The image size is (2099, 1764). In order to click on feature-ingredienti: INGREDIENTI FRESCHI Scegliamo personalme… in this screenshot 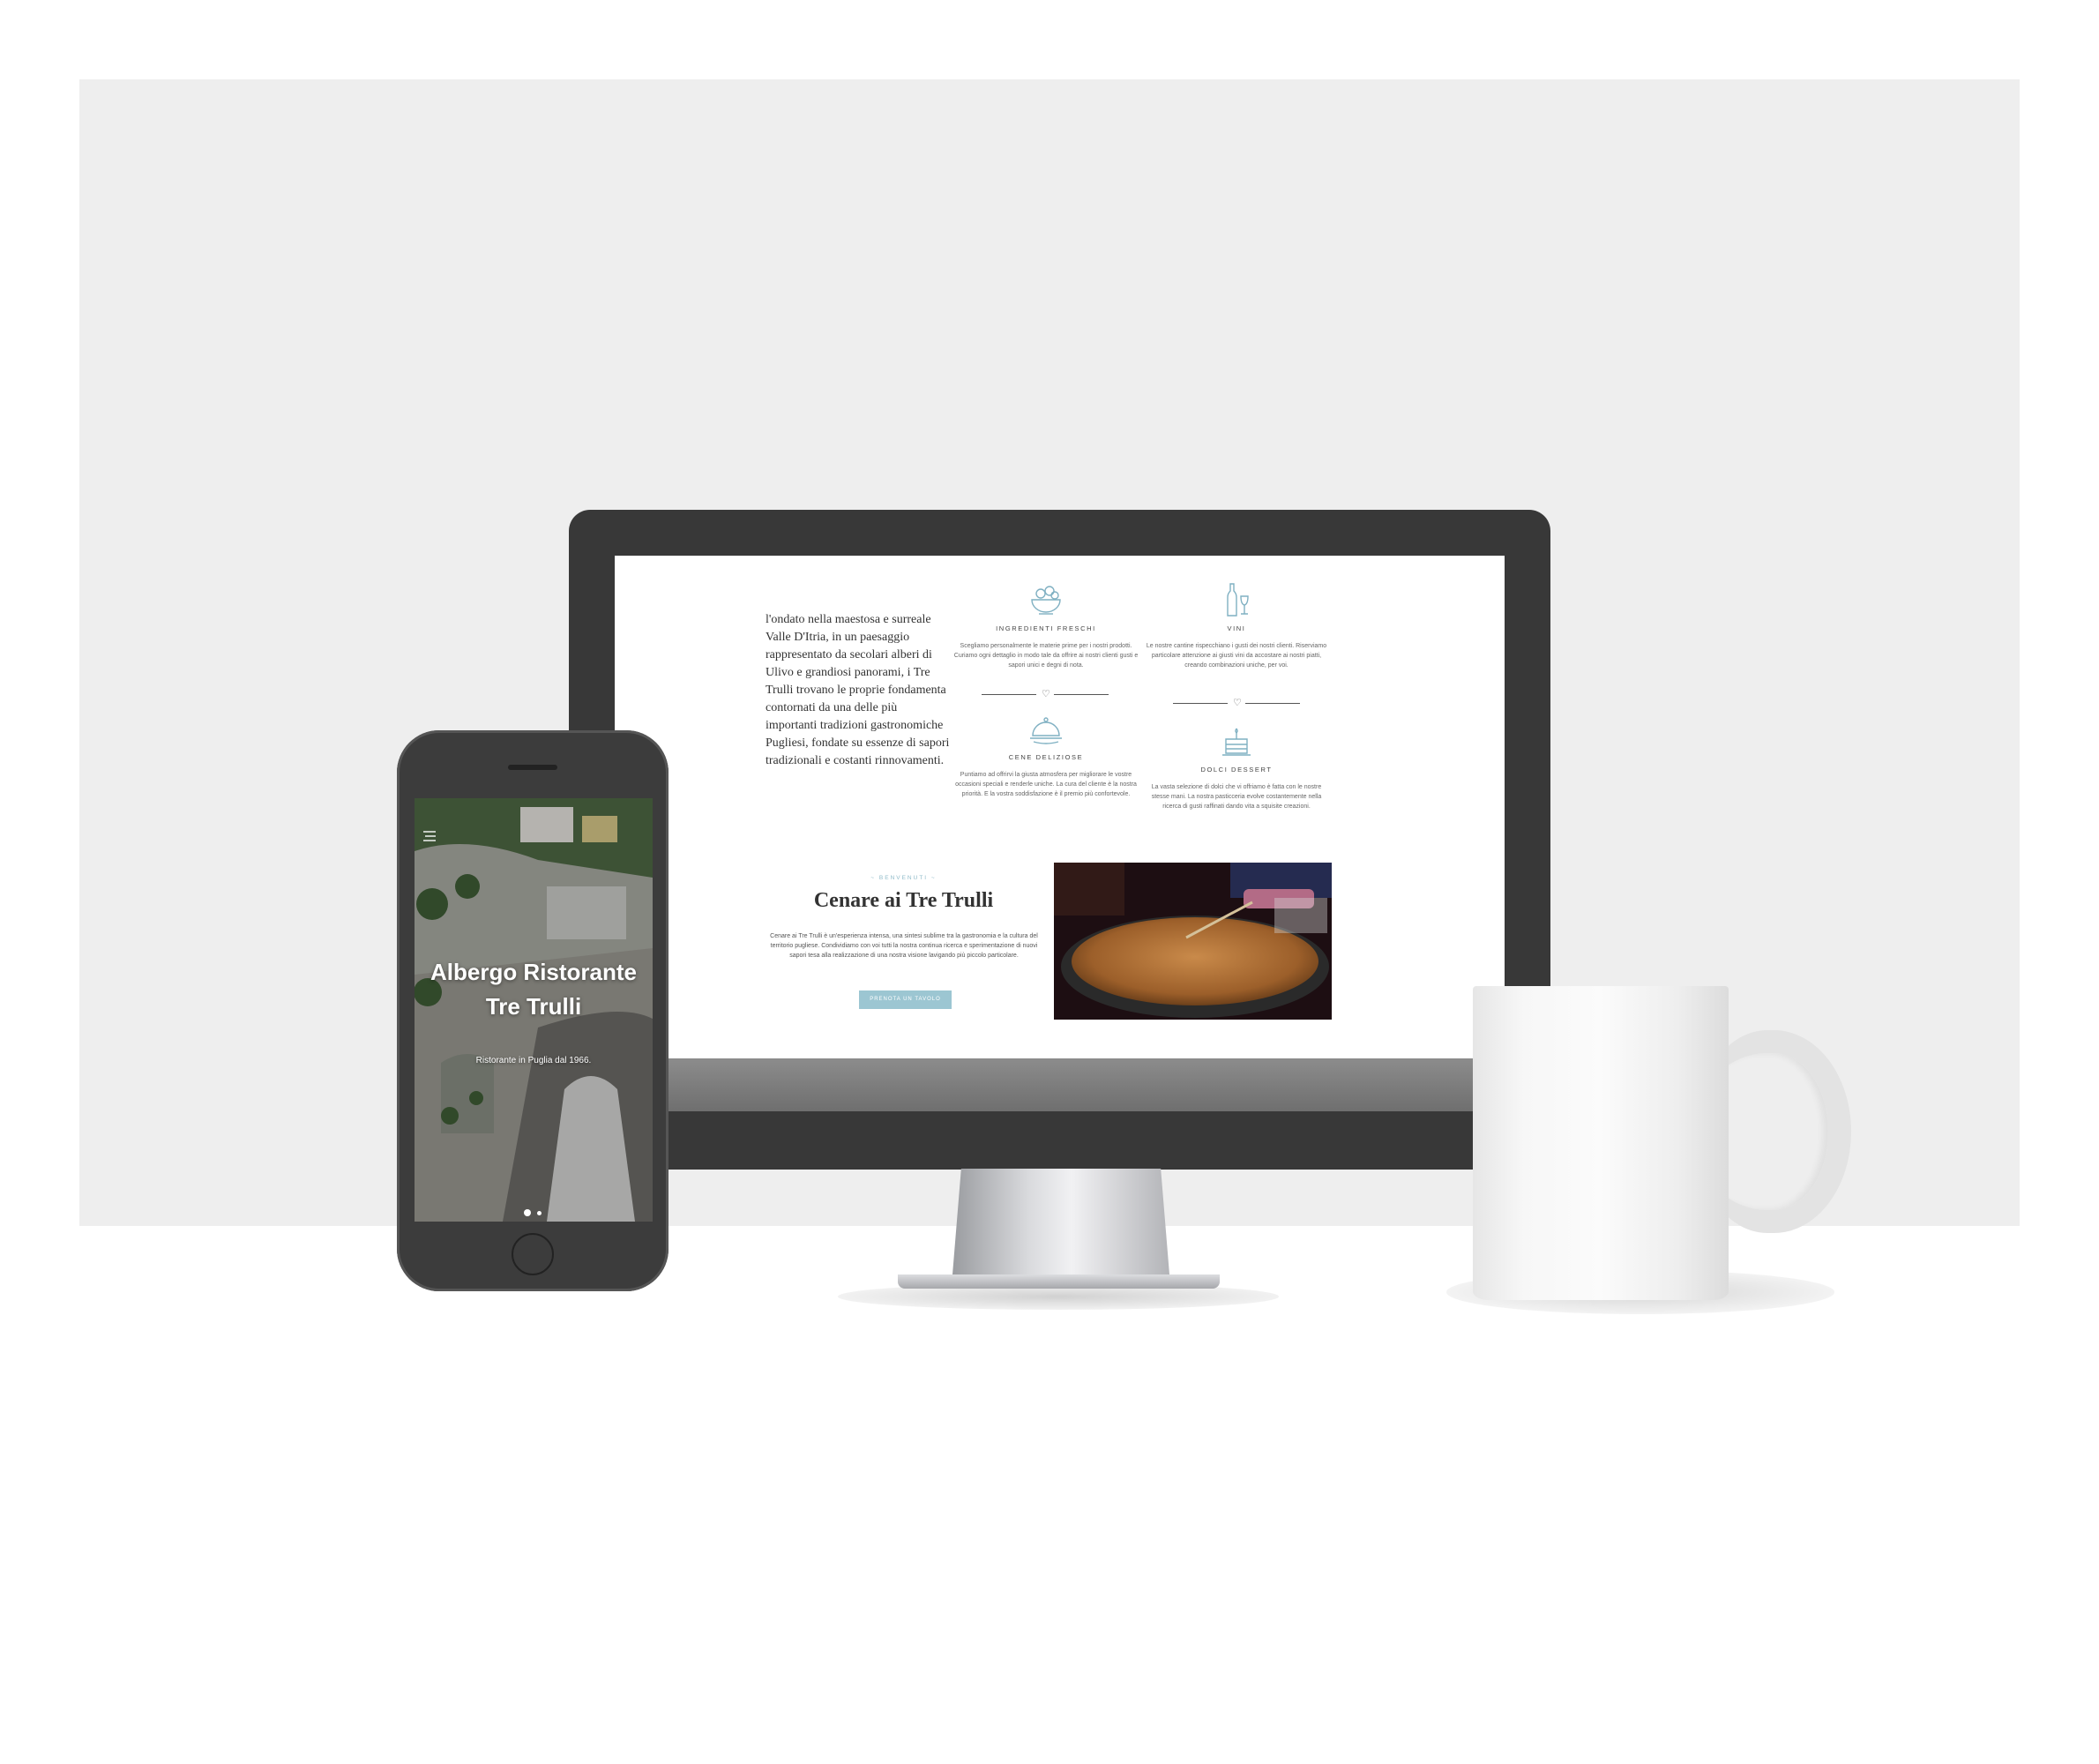, I will do `click(1046, 626)`.